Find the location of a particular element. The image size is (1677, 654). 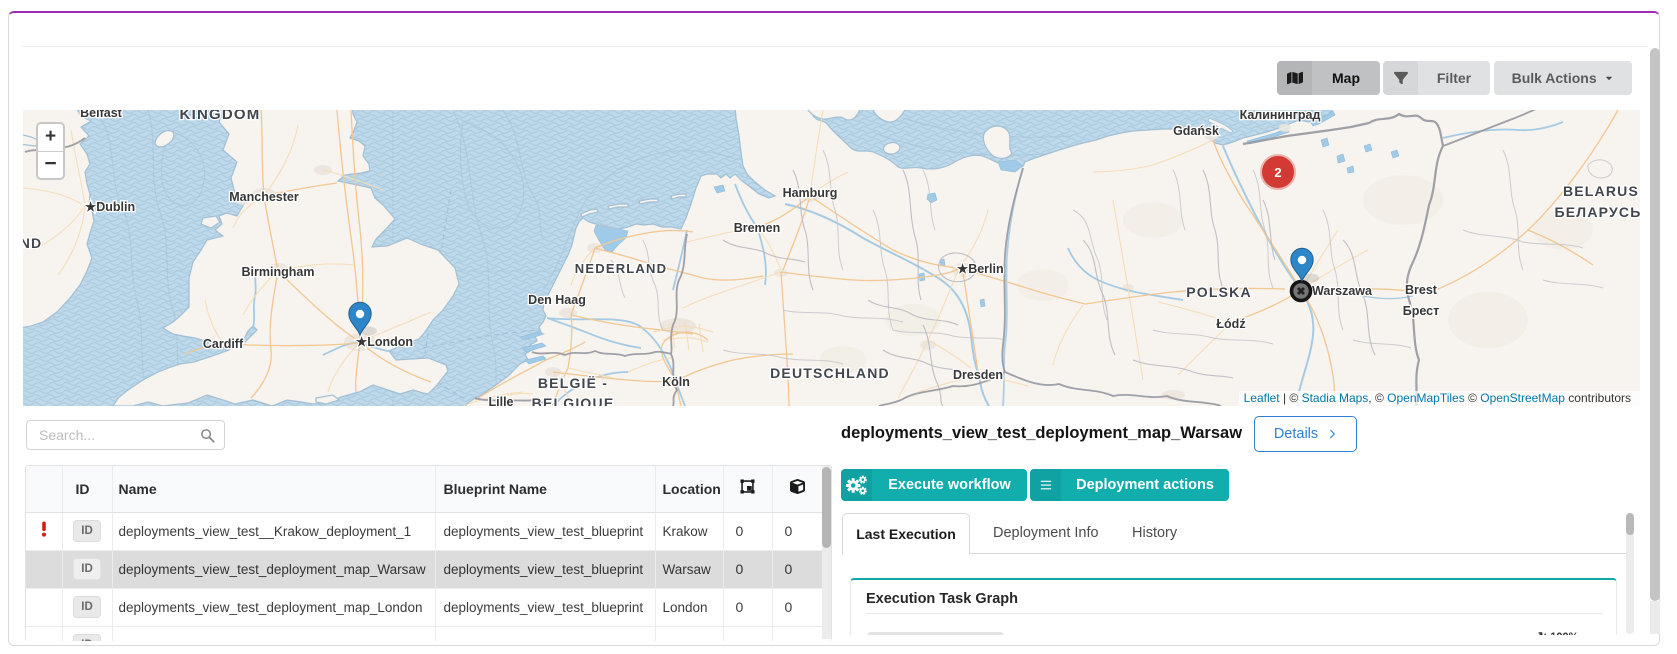

svg-text: Belfast is located at coordinates (101, 115).